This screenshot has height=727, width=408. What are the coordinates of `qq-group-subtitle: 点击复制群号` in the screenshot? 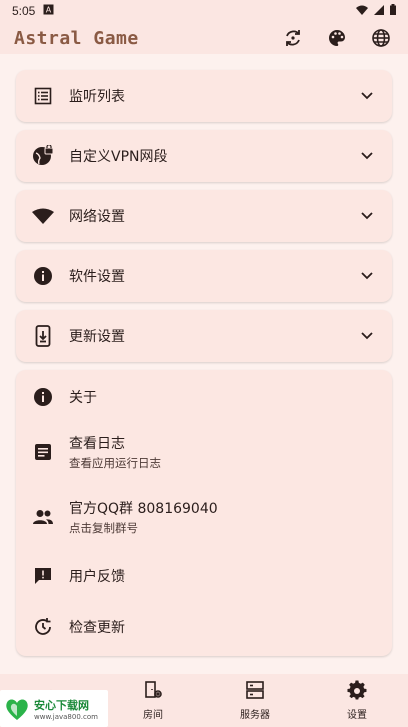 It's located at (103, 528).